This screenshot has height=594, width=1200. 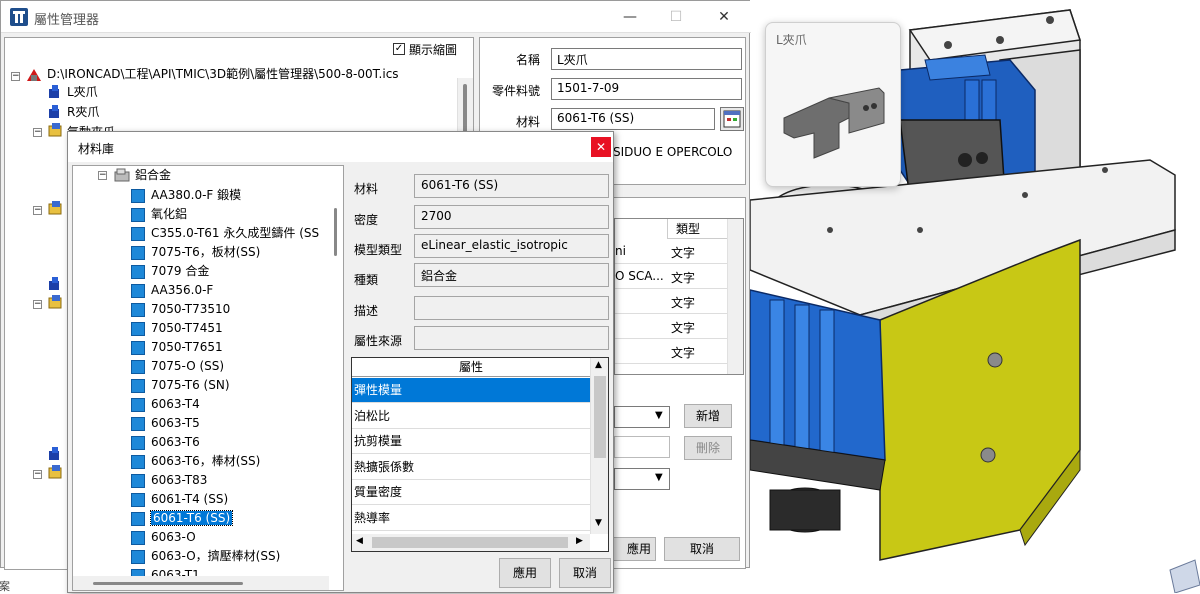 I want to click on tree-scroll-thumb, so click(x=465, y=109).